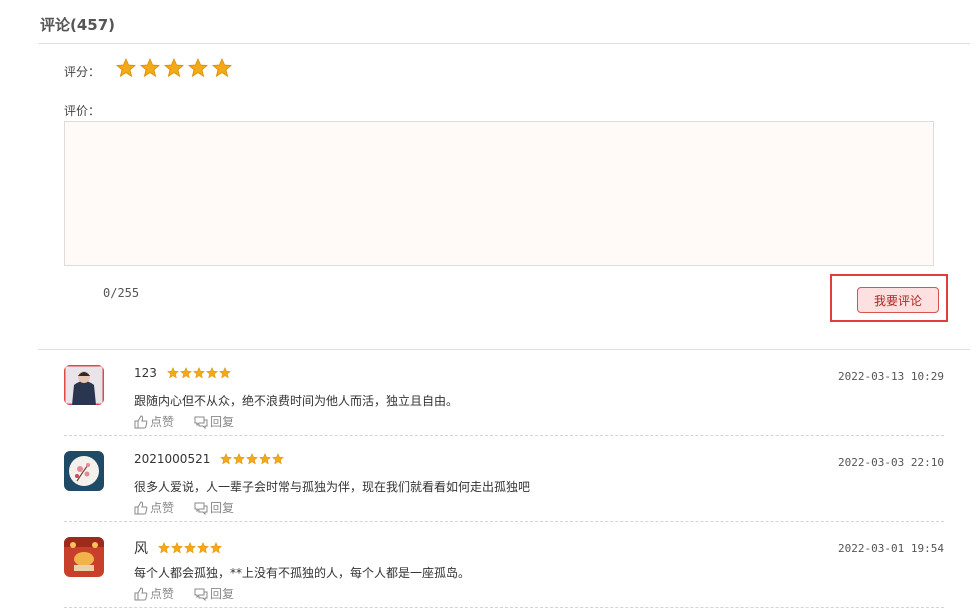 This screenshot has width=980, height=613. Describe the element at coordinates (891, 548) in the screenshot. I see `timestamp: 2022-03-01 19:54` at that location.